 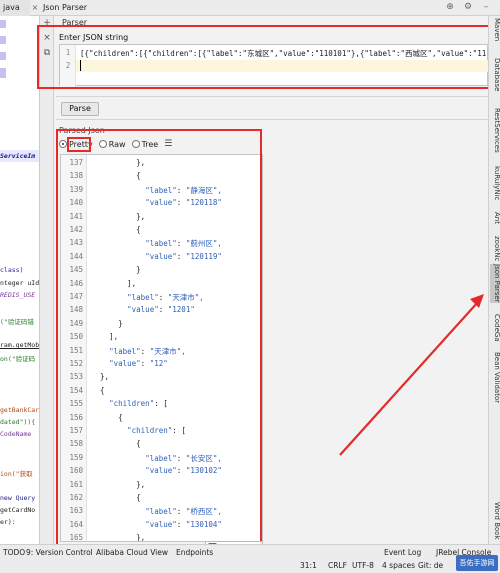 I want to click on event-log-tab: Event Log, so click(x=402, y=552).